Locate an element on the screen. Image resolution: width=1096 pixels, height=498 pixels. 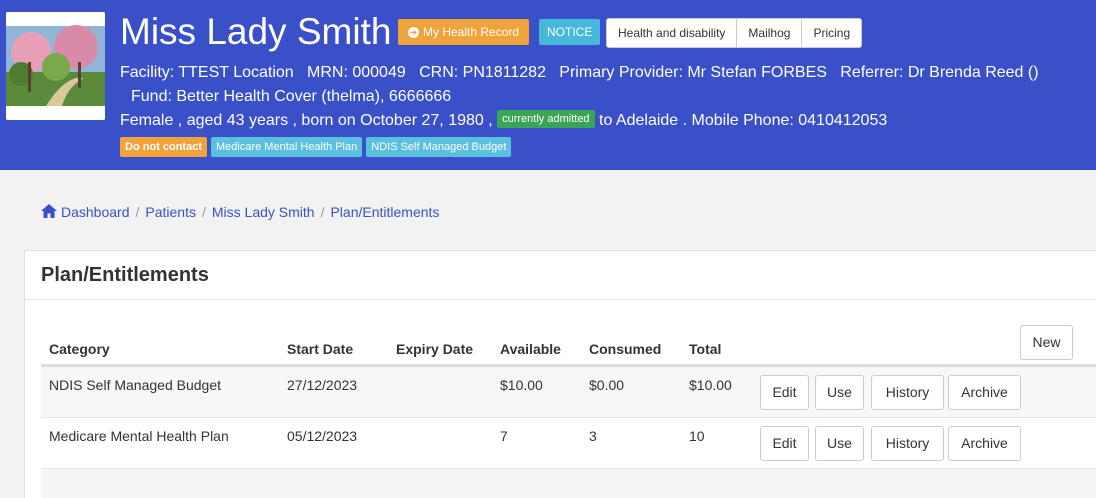
home-icon is located at coordinates (49, 211).